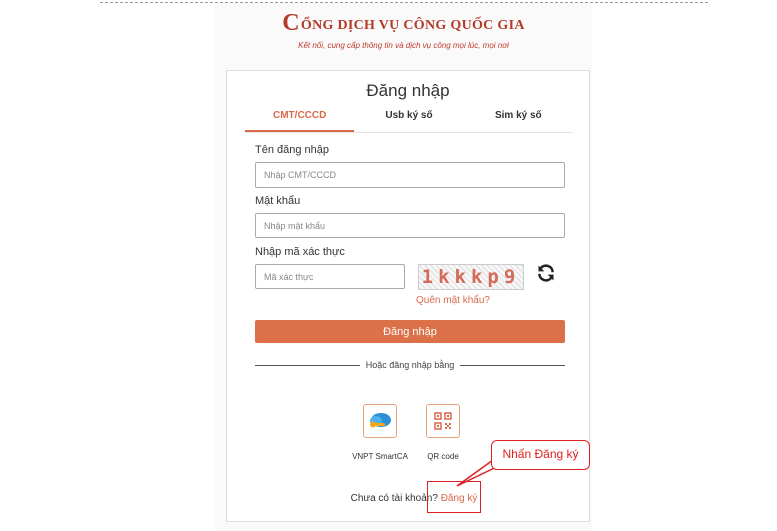  Describe the element at coordinates (540, 455) in the screenshot. I see `annotation-callout: Nhấn Đăng ký` at that location.